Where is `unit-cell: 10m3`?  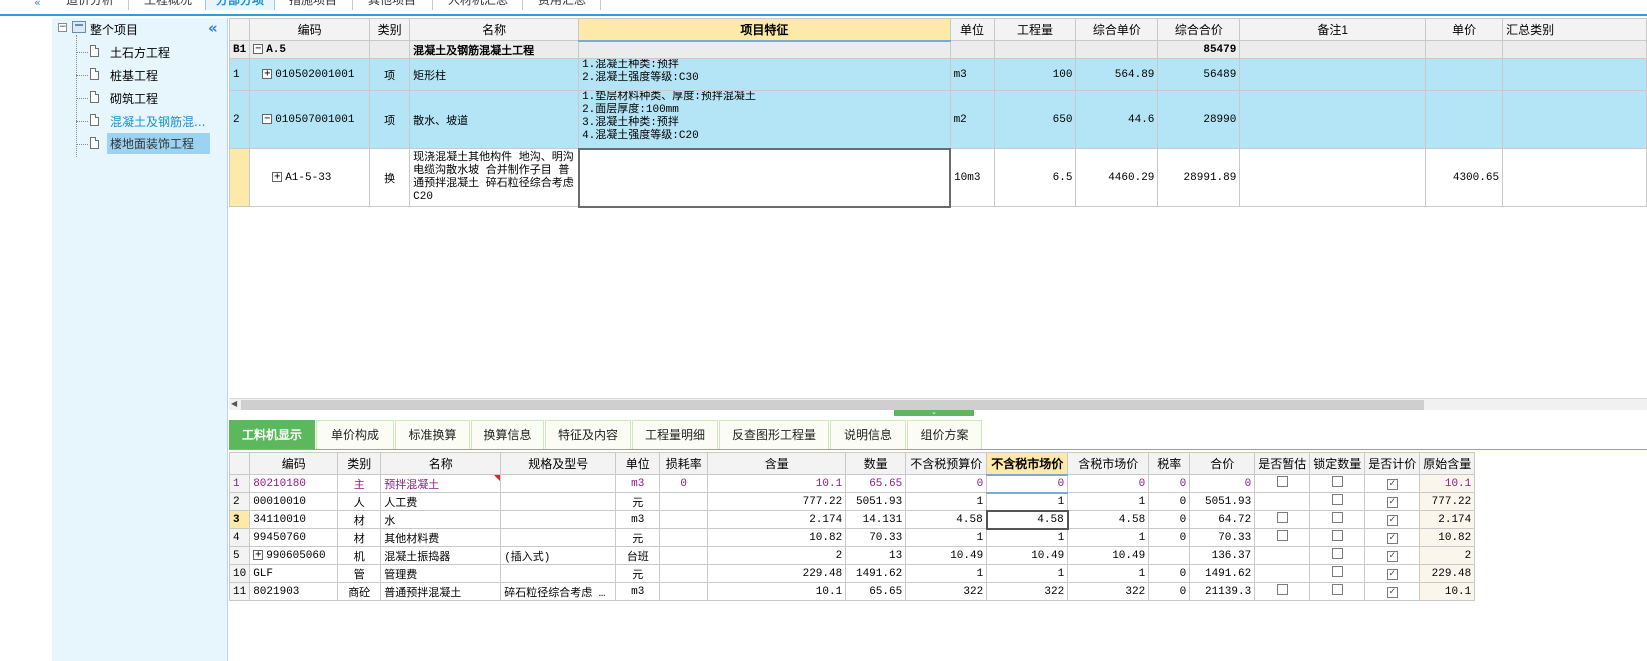
unit-cell: 10m3 is located at coordinates (972, 177).